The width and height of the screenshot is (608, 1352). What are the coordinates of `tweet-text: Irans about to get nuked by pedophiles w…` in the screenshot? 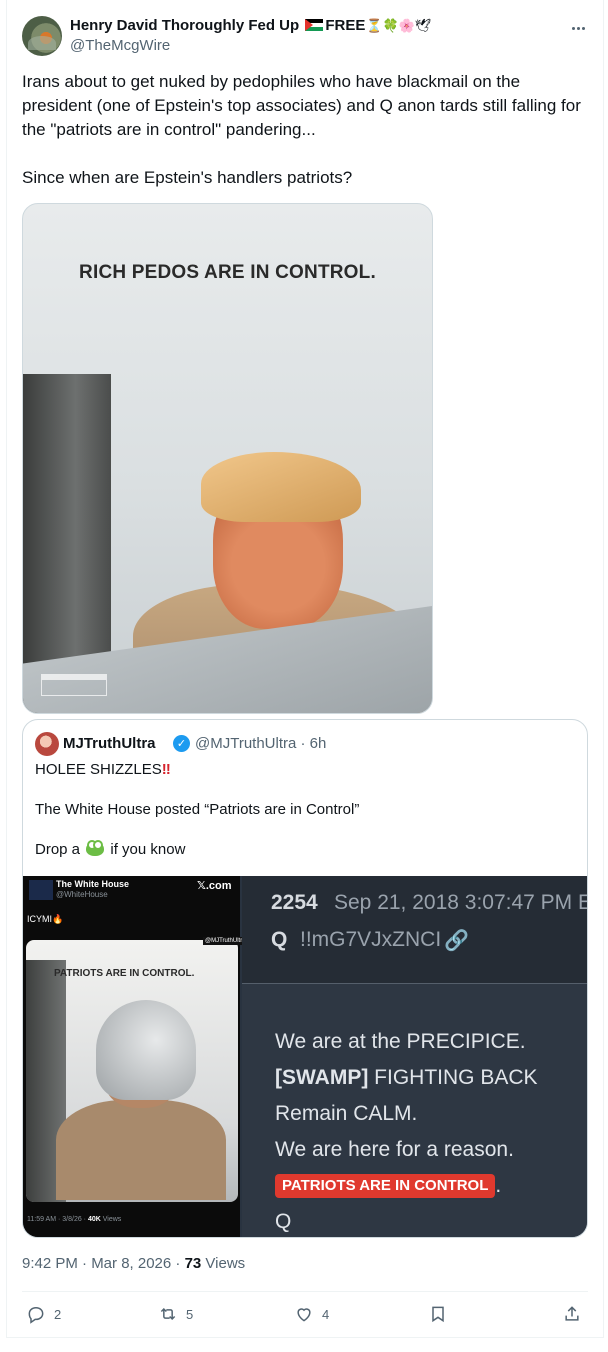 It's located at (301, 129).